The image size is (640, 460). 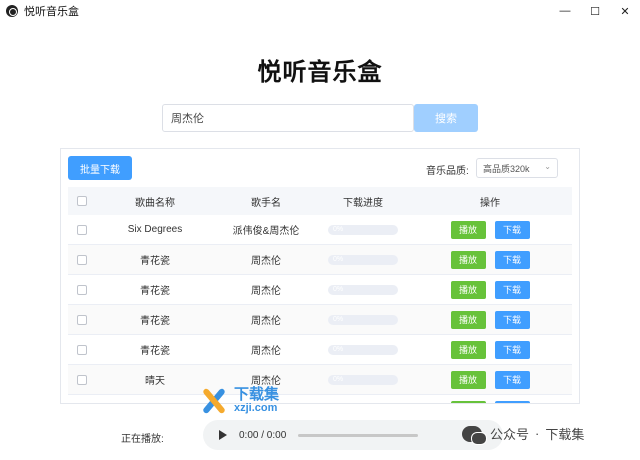 I want to click on watermark-site-name: 下载集, so click(x=257, y=394).